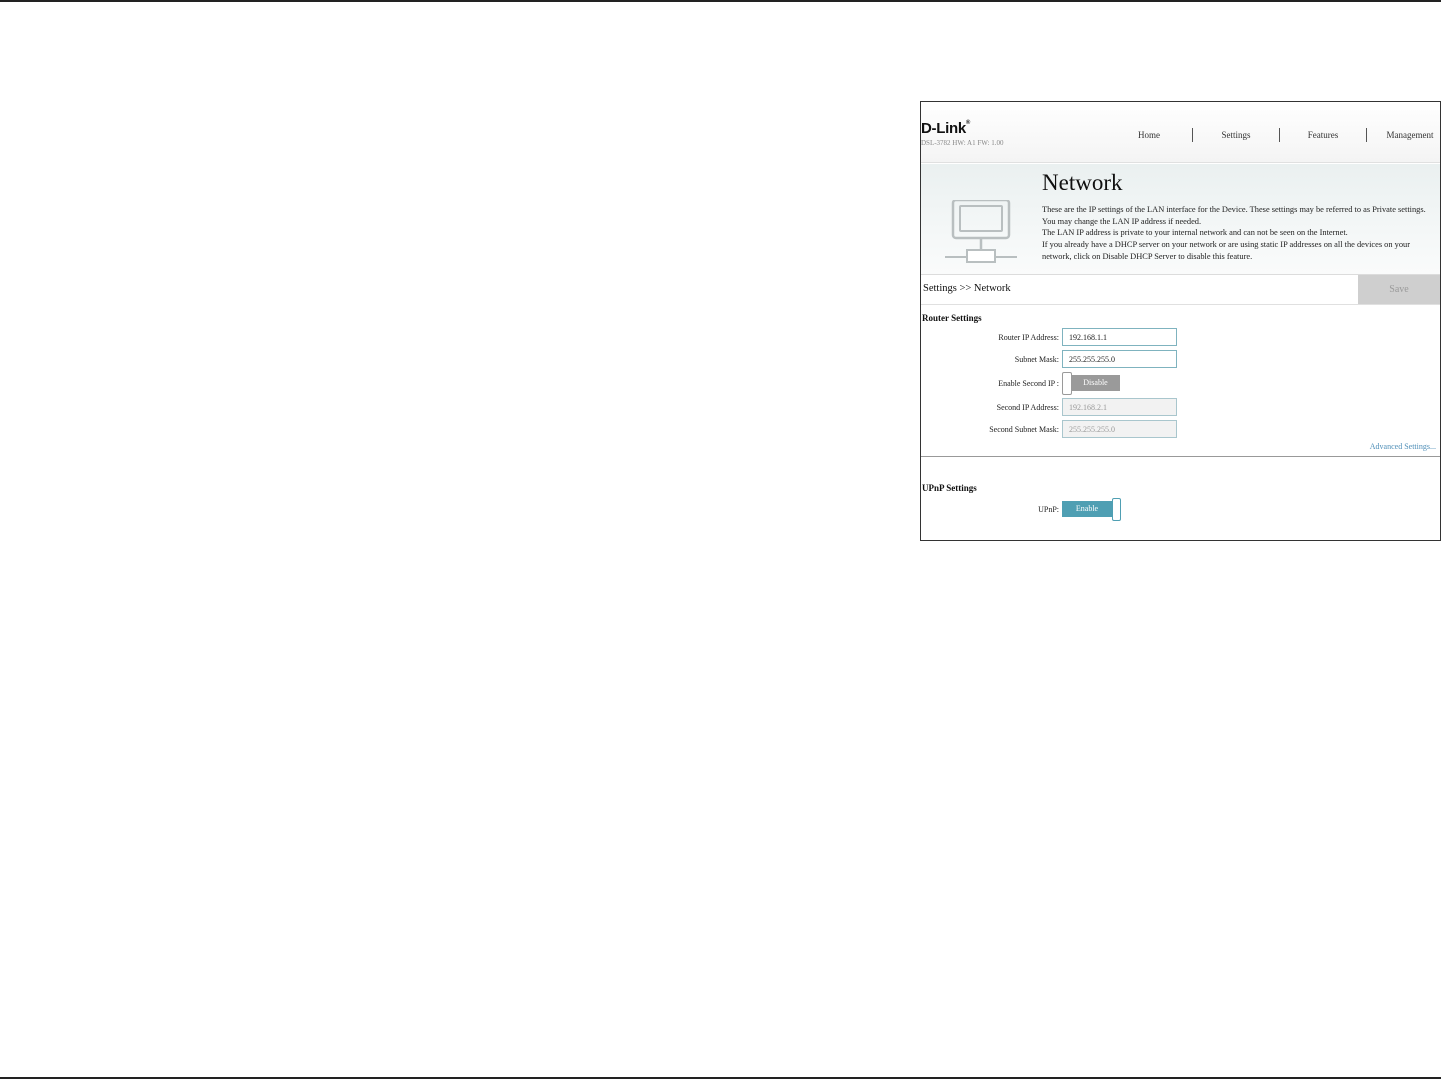 This screenshot has width=1441, height=1080. What do you see at coordinates (1323, 135) in the screenshot?
I see `nav-features: Features` at bounding box center [1323, 135].